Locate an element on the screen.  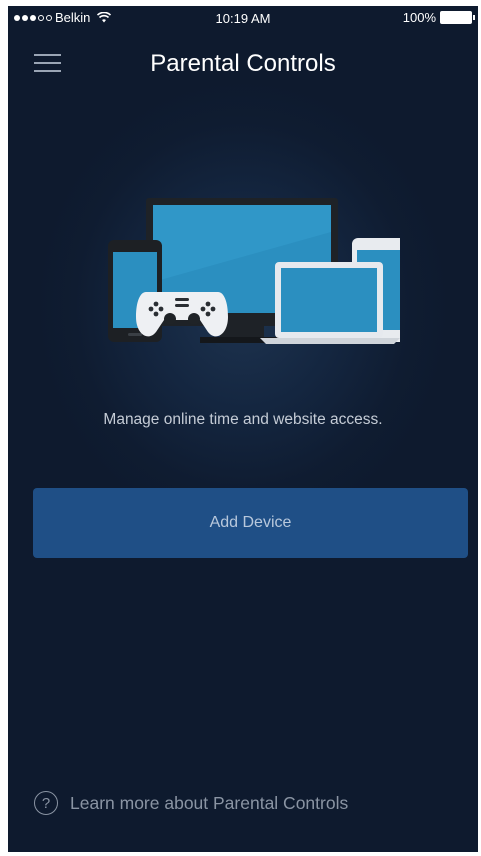
status-bar: Belkin 10:19 AM 100% is located at coordinates (243, 18).